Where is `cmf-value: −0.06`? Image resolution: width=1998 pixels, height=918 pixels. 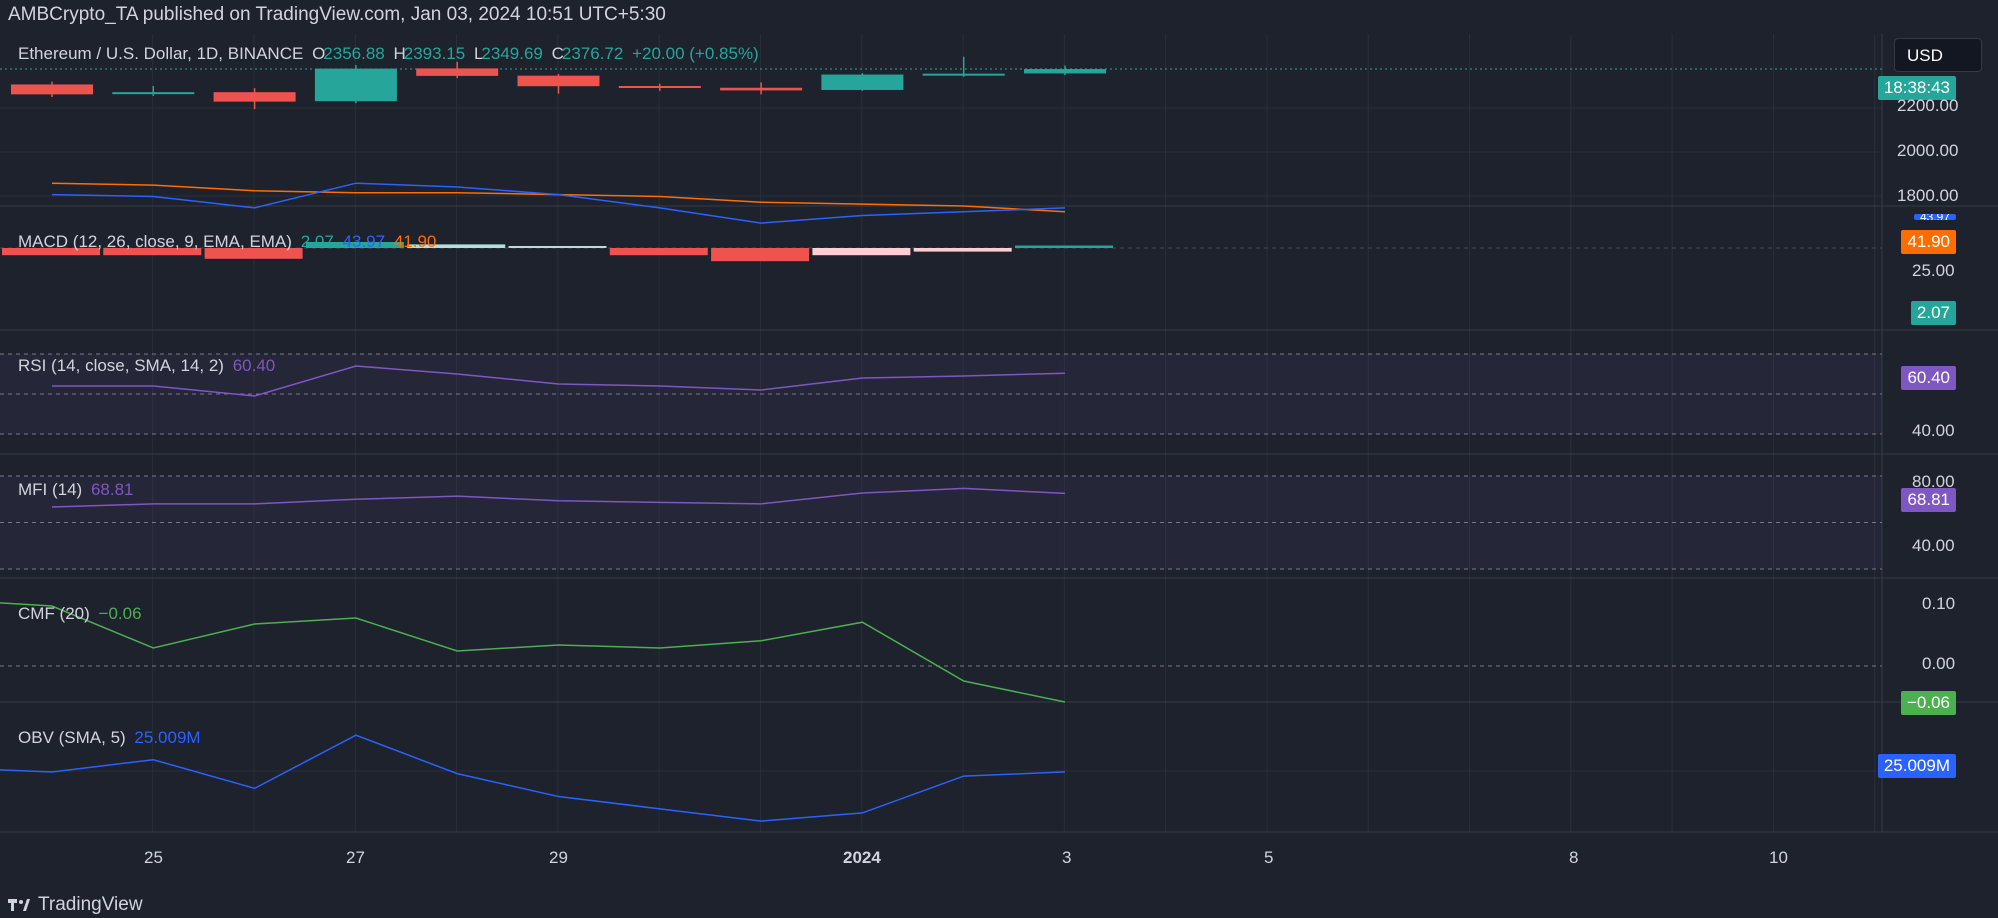 cmf-value: −0.06 is located at coordinates (120, 613).